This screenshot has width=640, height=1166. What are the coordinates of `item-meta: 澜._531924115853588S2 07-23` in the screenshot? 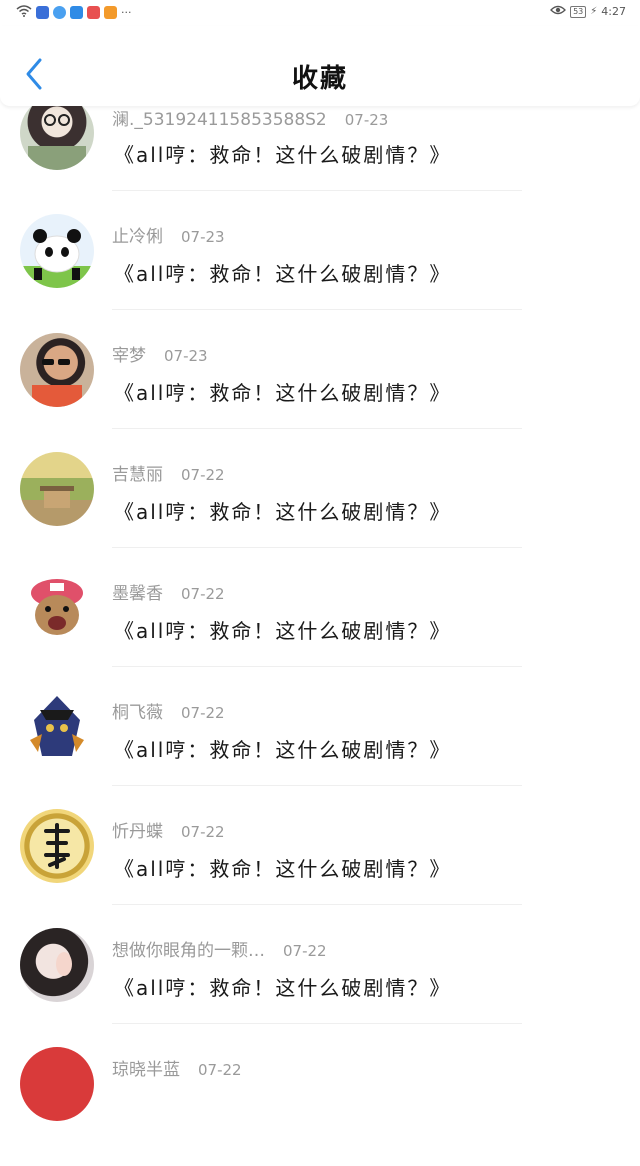 It's located at (250, 117).